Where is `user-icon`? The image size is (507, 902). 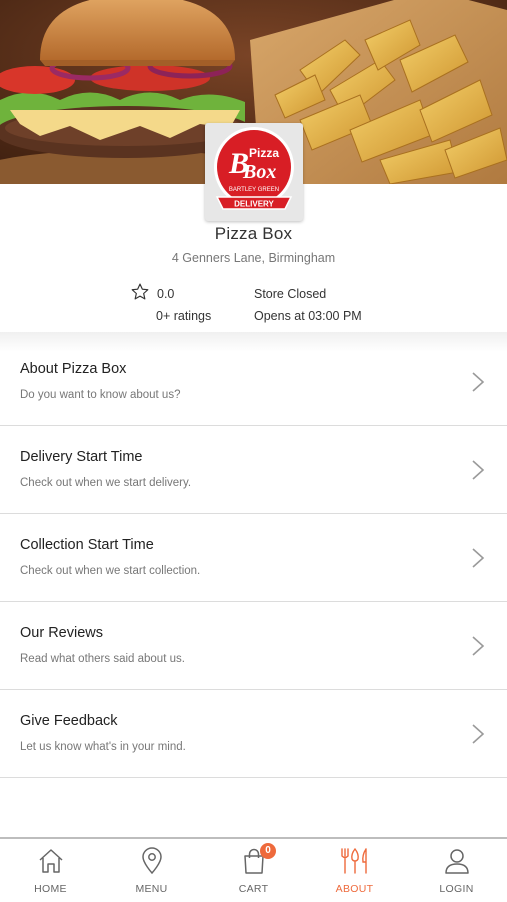
user-icon is located at coordinates (456, 861).